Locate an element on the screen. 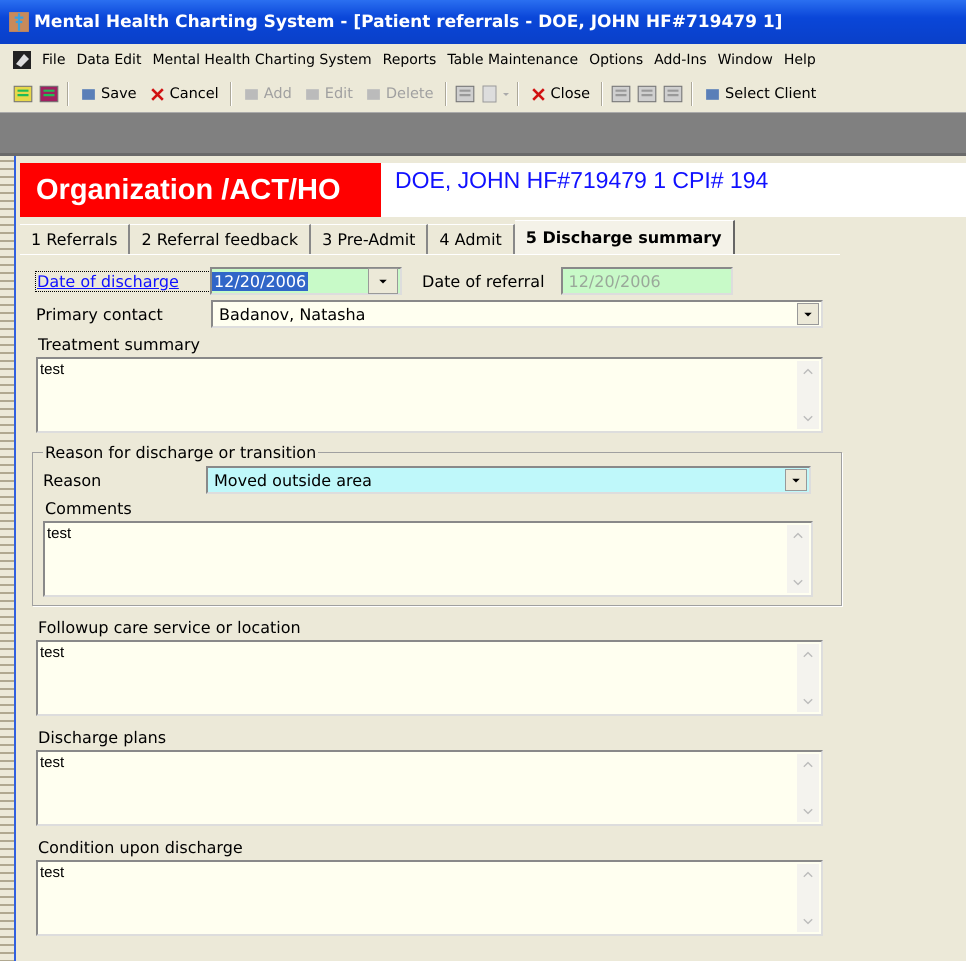 The height and width of the screenshot is (961, 966). tab: 4 Admit is located at coordinates (471, 239).